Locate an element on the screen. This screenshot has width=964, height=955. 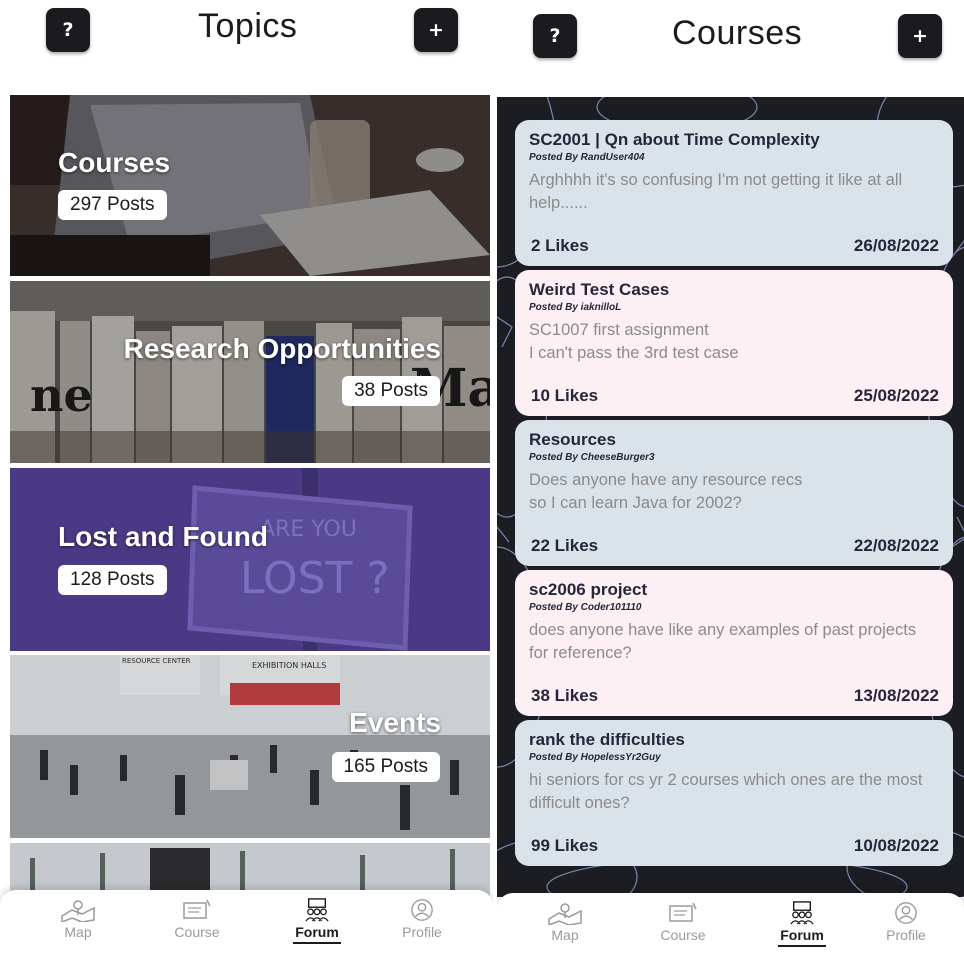
post-author: Posted By iaknilloL is located at coordinates (575, 307).